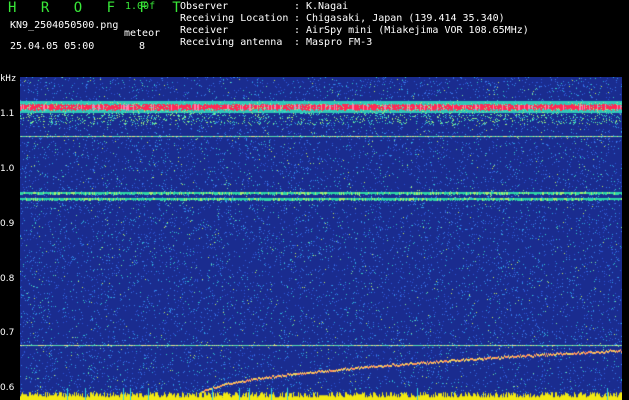  Describe the element at coordinates (231, 42) in the screenshot. I see `info-label: Receiving antenna` at that location.